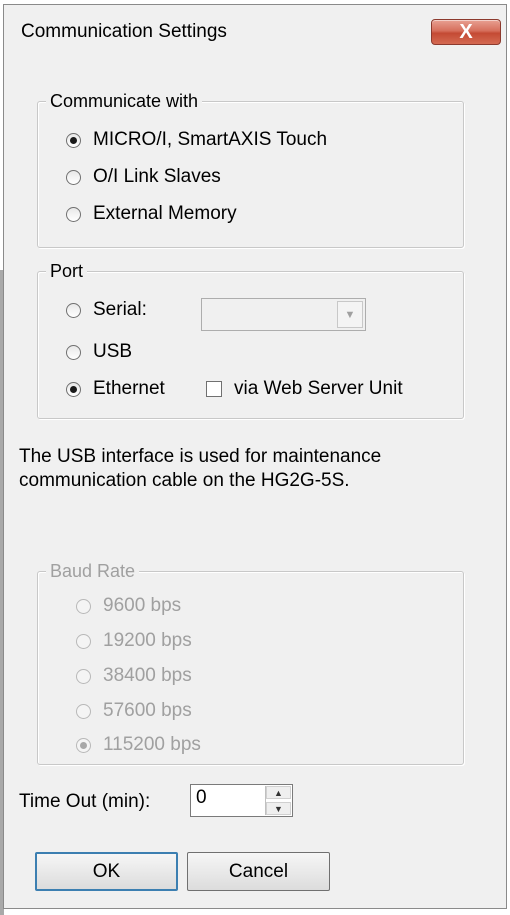 This screenshot has width=510, height=915. I want to click on radio-label: 57600 bps, so click(147, 710).